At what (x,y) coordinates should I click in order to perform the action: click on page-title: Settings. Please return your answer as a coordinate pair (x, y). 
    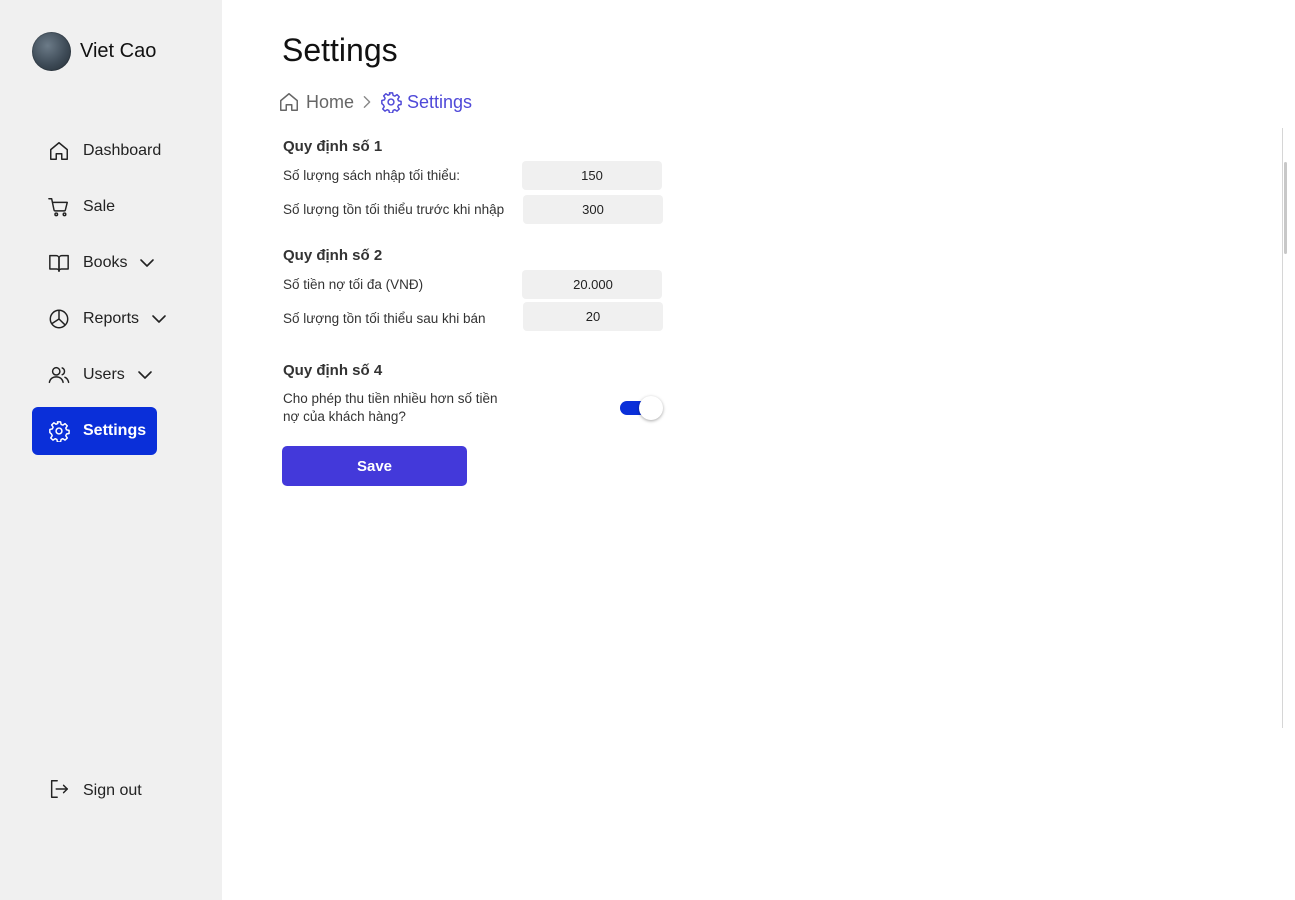
    Looking at the image, I should click on (340, 50).